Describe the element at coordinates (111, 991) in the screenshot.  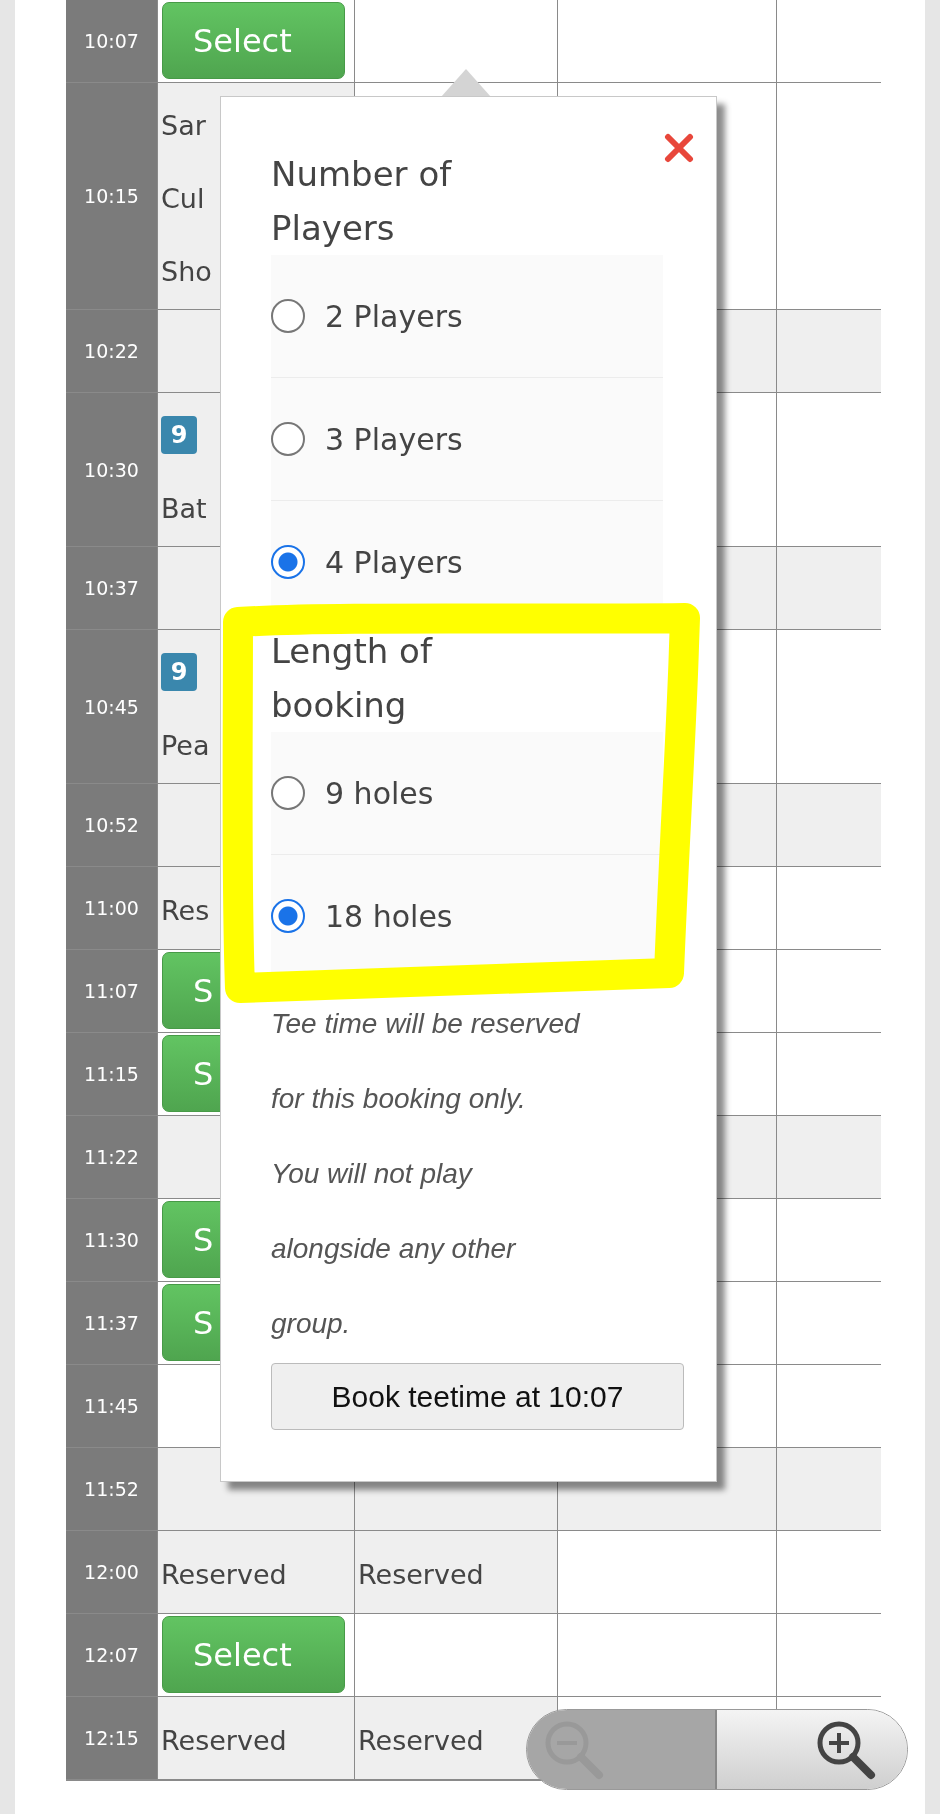
I see `time-label: 11:07` at that location.